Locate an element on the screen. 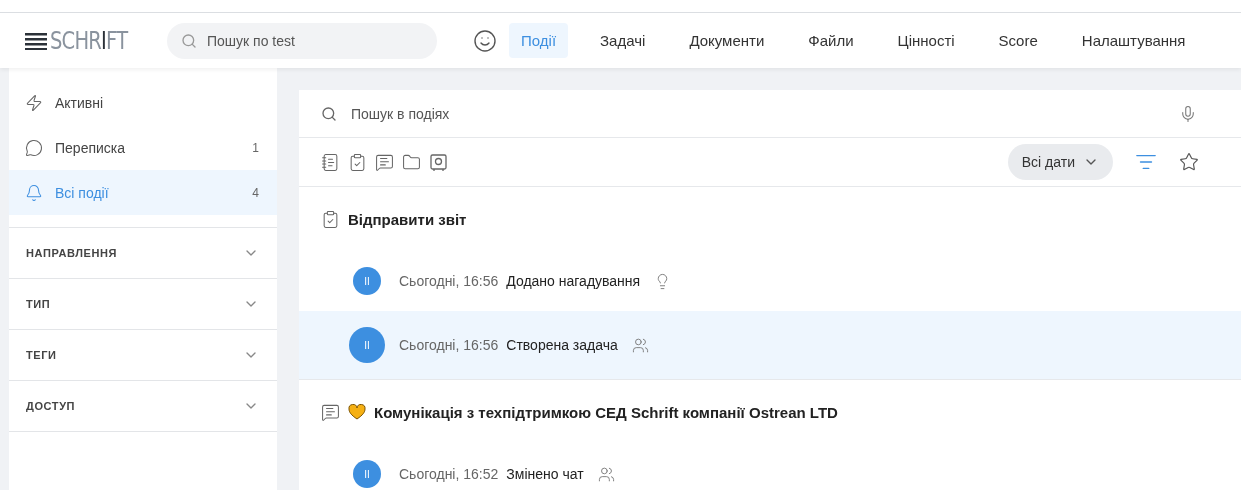 The height and width of the screenshot is (490, 1241). event-group-title: Комунікація з техпідтримкою СЕД Schrift компанії Ostrean LTD is located at coordinates (606, 412).